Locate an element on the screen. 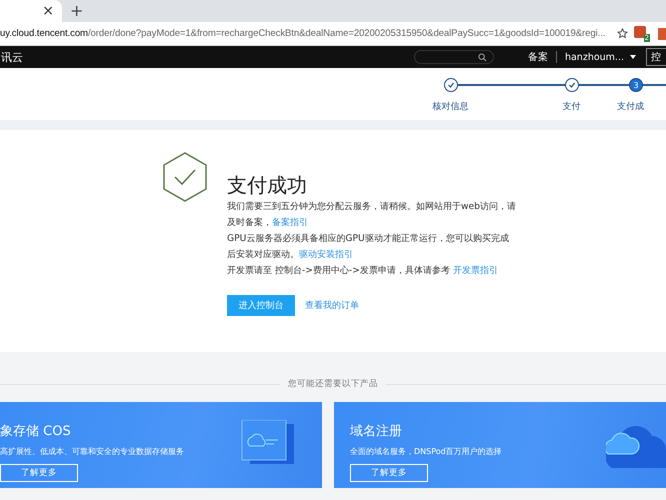  product-description: 高扩展性、低成本、可靠和安全的专业数据存储服务 is located at coordinates (92, 451).